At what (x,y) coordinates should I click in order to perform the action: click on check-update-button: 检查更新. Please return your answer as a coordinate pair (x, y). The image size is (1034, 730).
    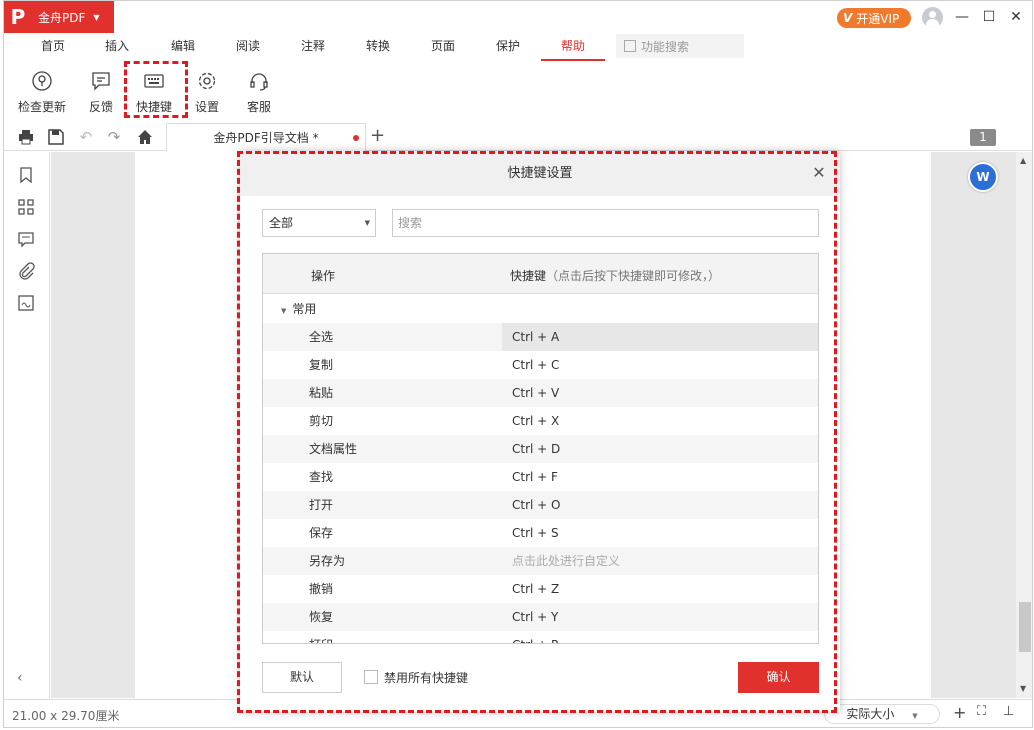
    Looking at the image, I should click on (42, 92).